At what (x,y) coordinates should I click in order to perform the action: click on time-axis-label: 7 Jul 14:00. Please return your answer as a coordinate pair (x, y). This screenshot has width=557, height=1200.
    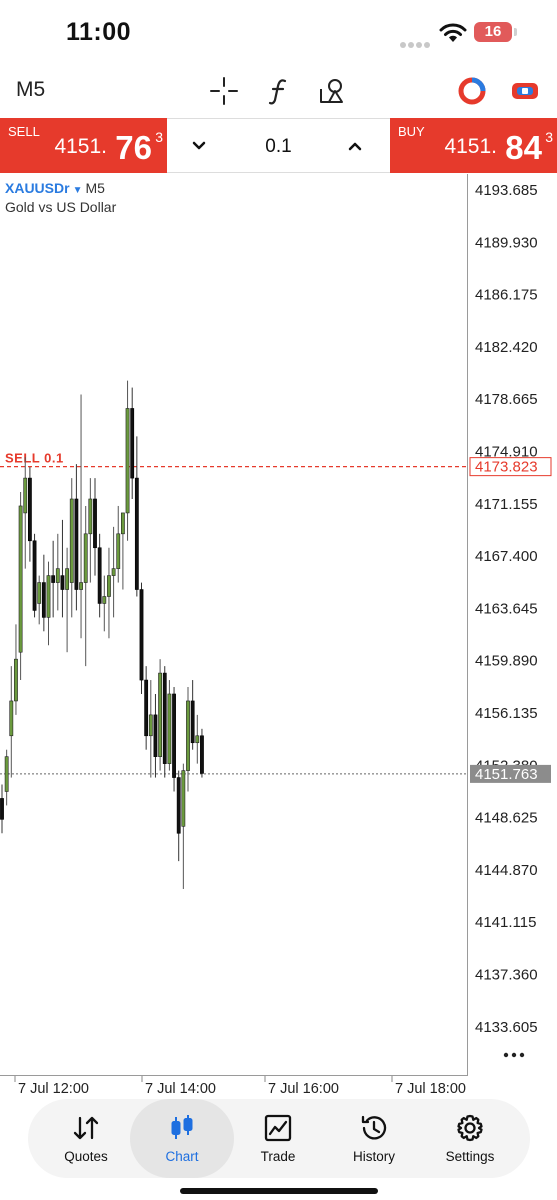
    Looking at the image, I should click on (180, 1089).